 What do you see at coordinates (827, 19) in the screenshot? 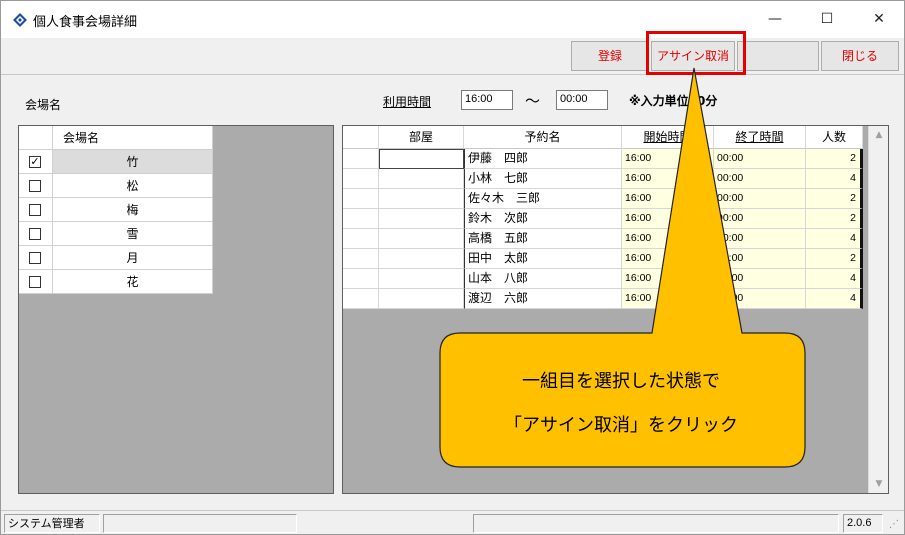
I see `maximize-button: ☐` at bounding box center [827, 19].